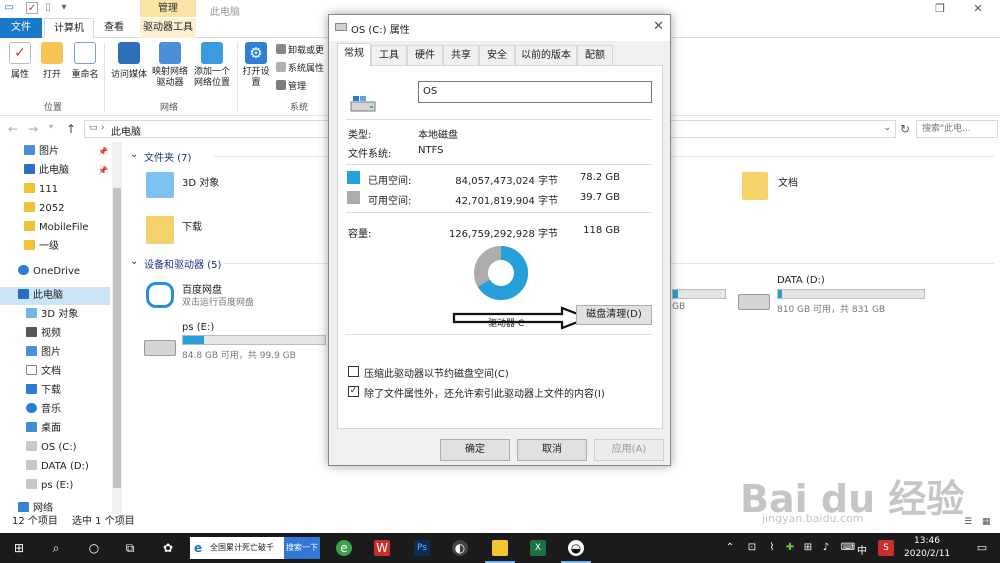 This screenshot has width=1000, height=563. What do you see at coordinates (460, 548) in the screenshot?
I see `avatar-app-icon: ◐` at bounding box center [460, 548].